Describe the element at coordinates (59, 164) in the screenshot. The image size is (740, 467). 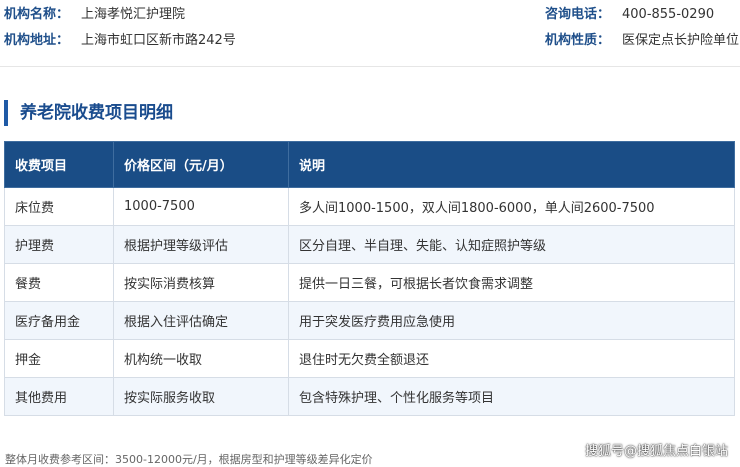
I see `column-header-item: 收费项目` at that location.